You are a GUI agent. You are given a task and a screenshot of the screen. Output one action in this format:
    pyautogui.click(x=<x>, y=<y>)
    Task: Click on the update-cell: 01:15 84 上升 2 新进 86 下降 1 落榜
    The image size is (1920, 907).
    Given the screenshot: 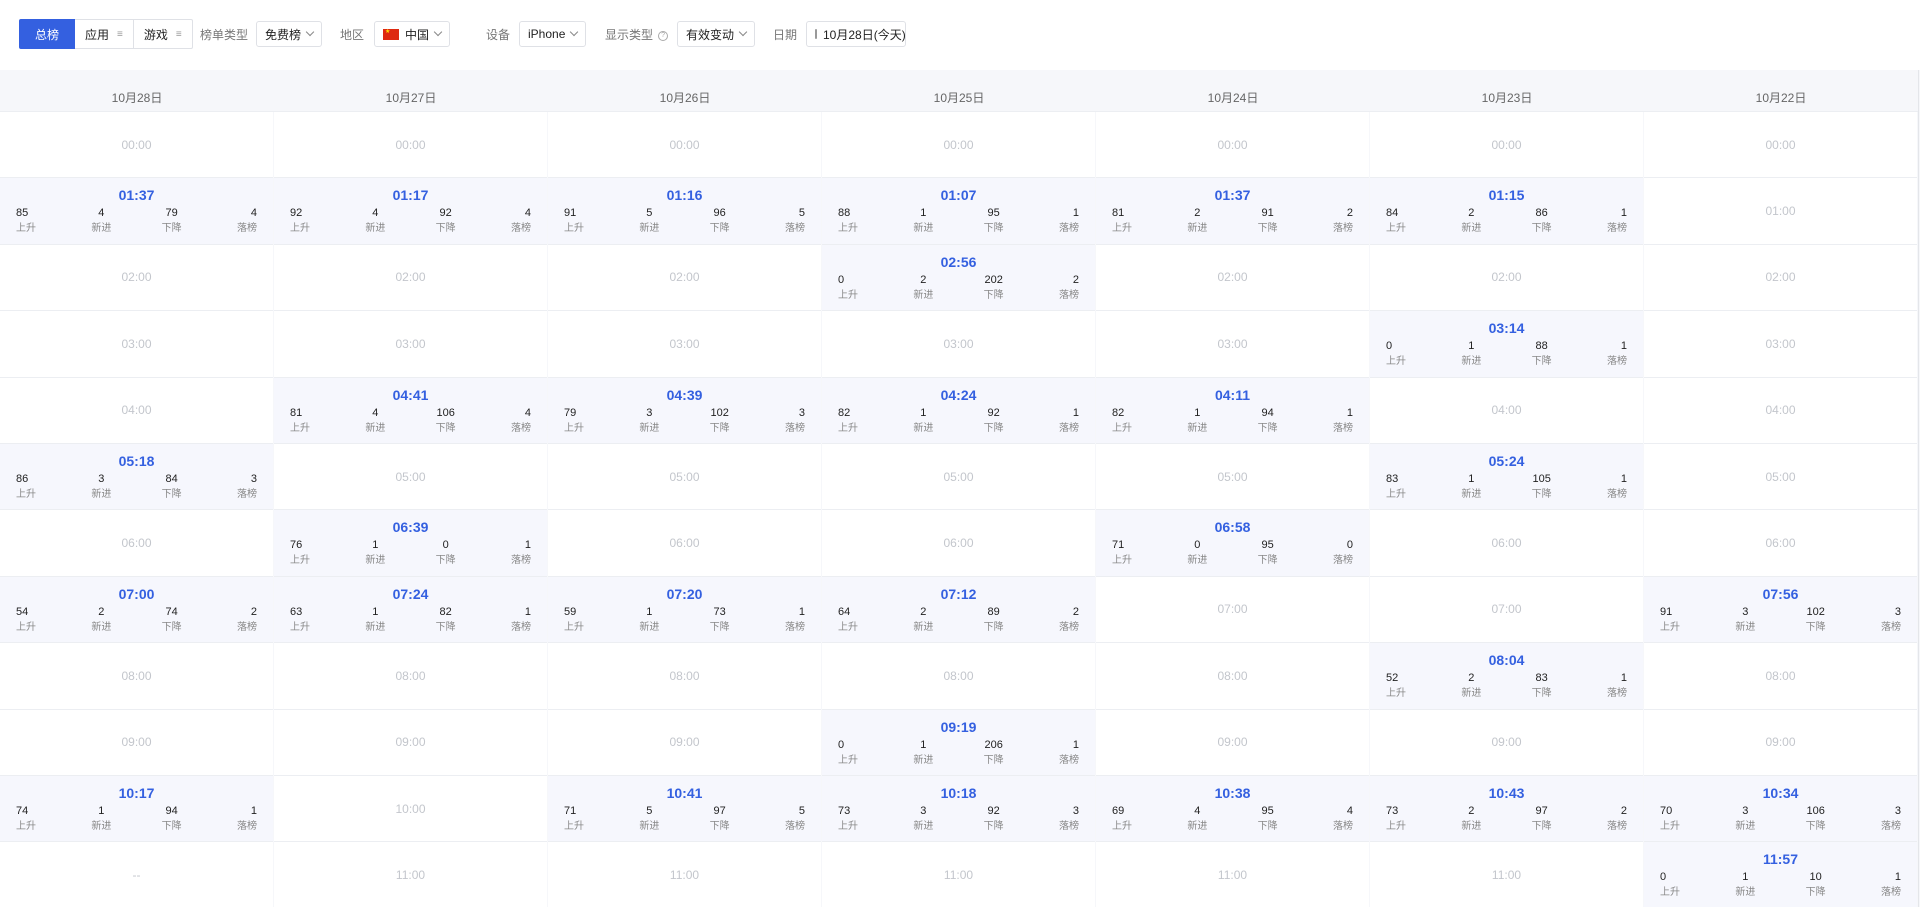 What is the action you would take?
    pyautogui.click(x=1506, y=211)
    